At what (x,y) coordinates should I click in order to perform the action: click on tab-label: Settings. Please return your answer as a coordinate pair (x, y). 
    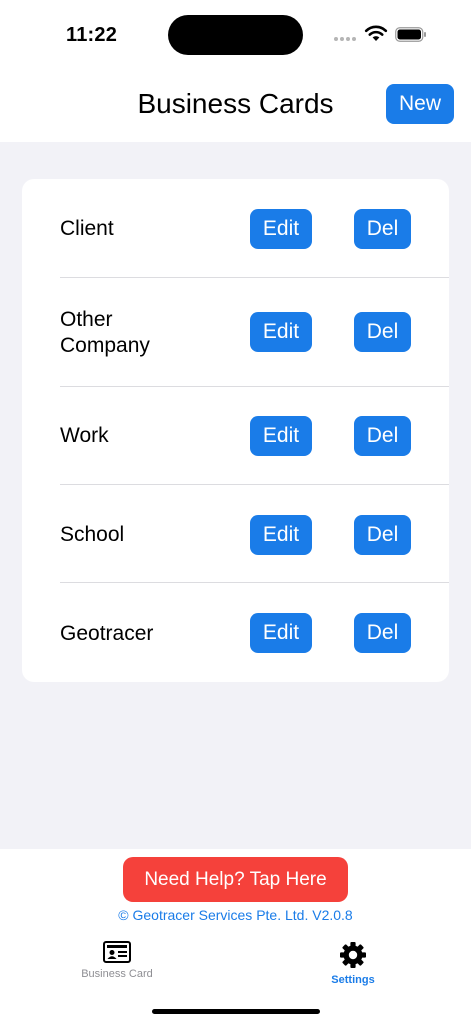
    Looking at the image, I should click on (353, 980).